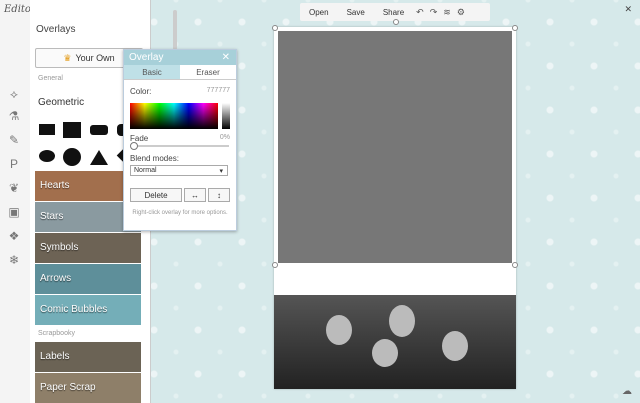 The image size is (640, 403). Describe the element at coordinates (88, 357) in the screenshot. I see `category-labels: Labels` at that location.